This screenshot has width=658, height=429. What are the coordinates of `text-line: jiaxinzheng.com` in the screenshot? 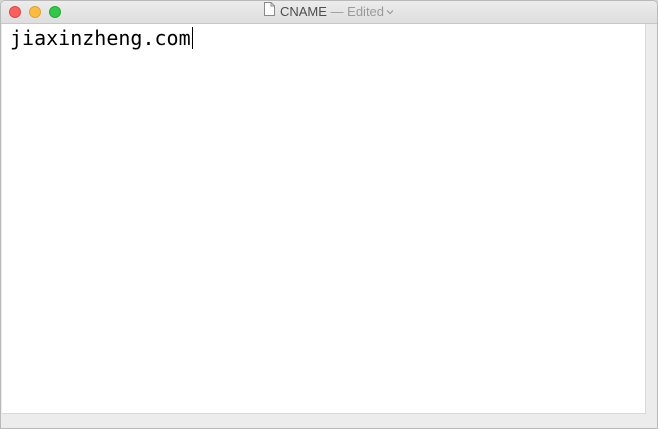 It's located at (101, 38).